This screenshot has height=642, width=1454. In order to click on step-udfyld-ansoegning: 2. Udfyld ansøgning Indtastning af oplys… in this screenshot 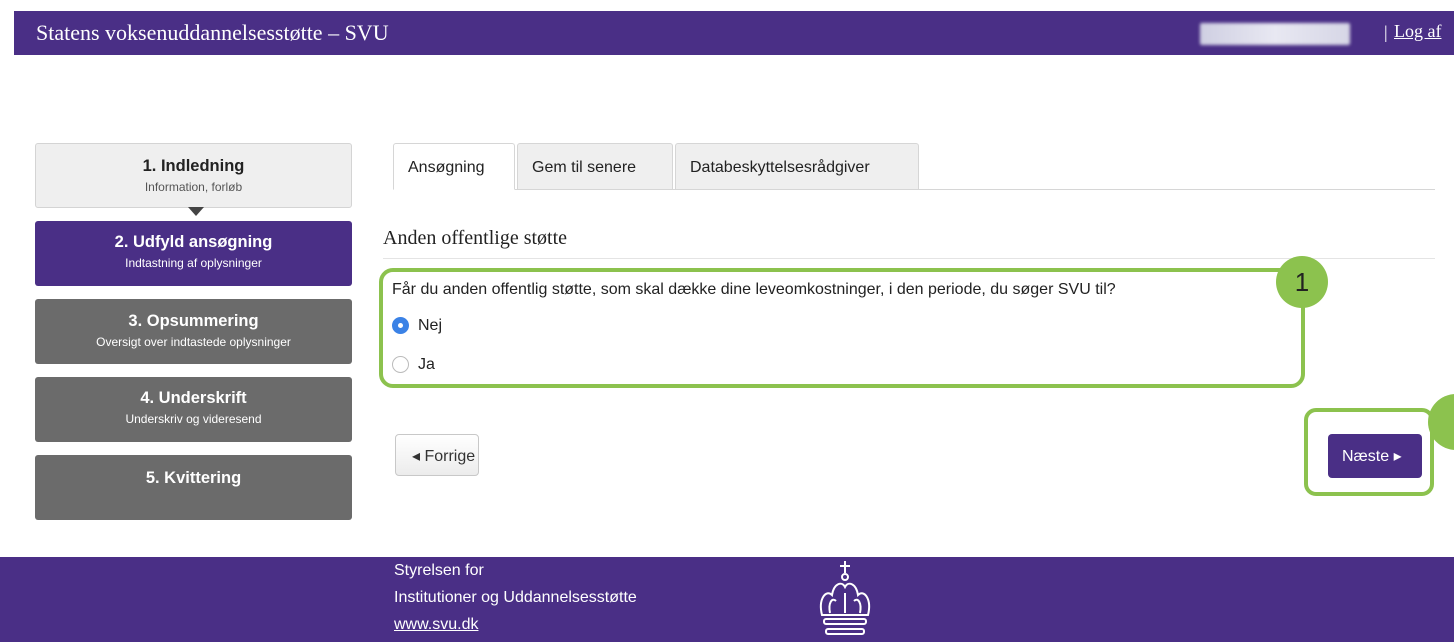, I will do `click(193, 253)`.